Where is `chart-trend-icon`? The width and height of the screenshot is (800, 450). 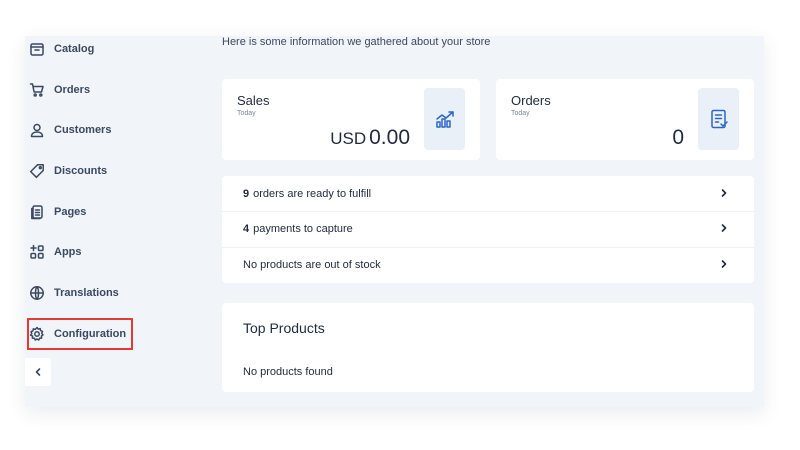 chart-trend-icon is located at coordinates (444, 119).